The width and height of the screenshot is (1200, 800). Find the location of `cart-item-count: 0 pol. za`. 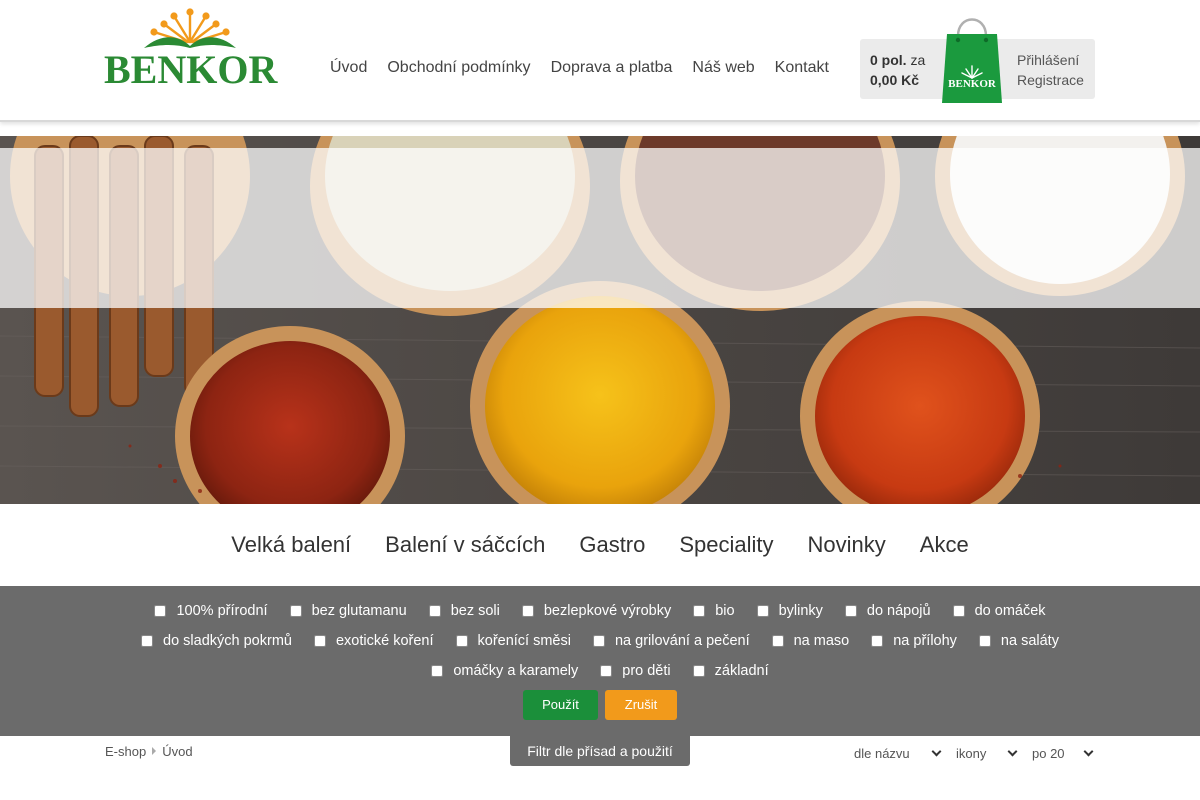

cart-item-count: 0 pol. za is located at coordinates (897, 60).